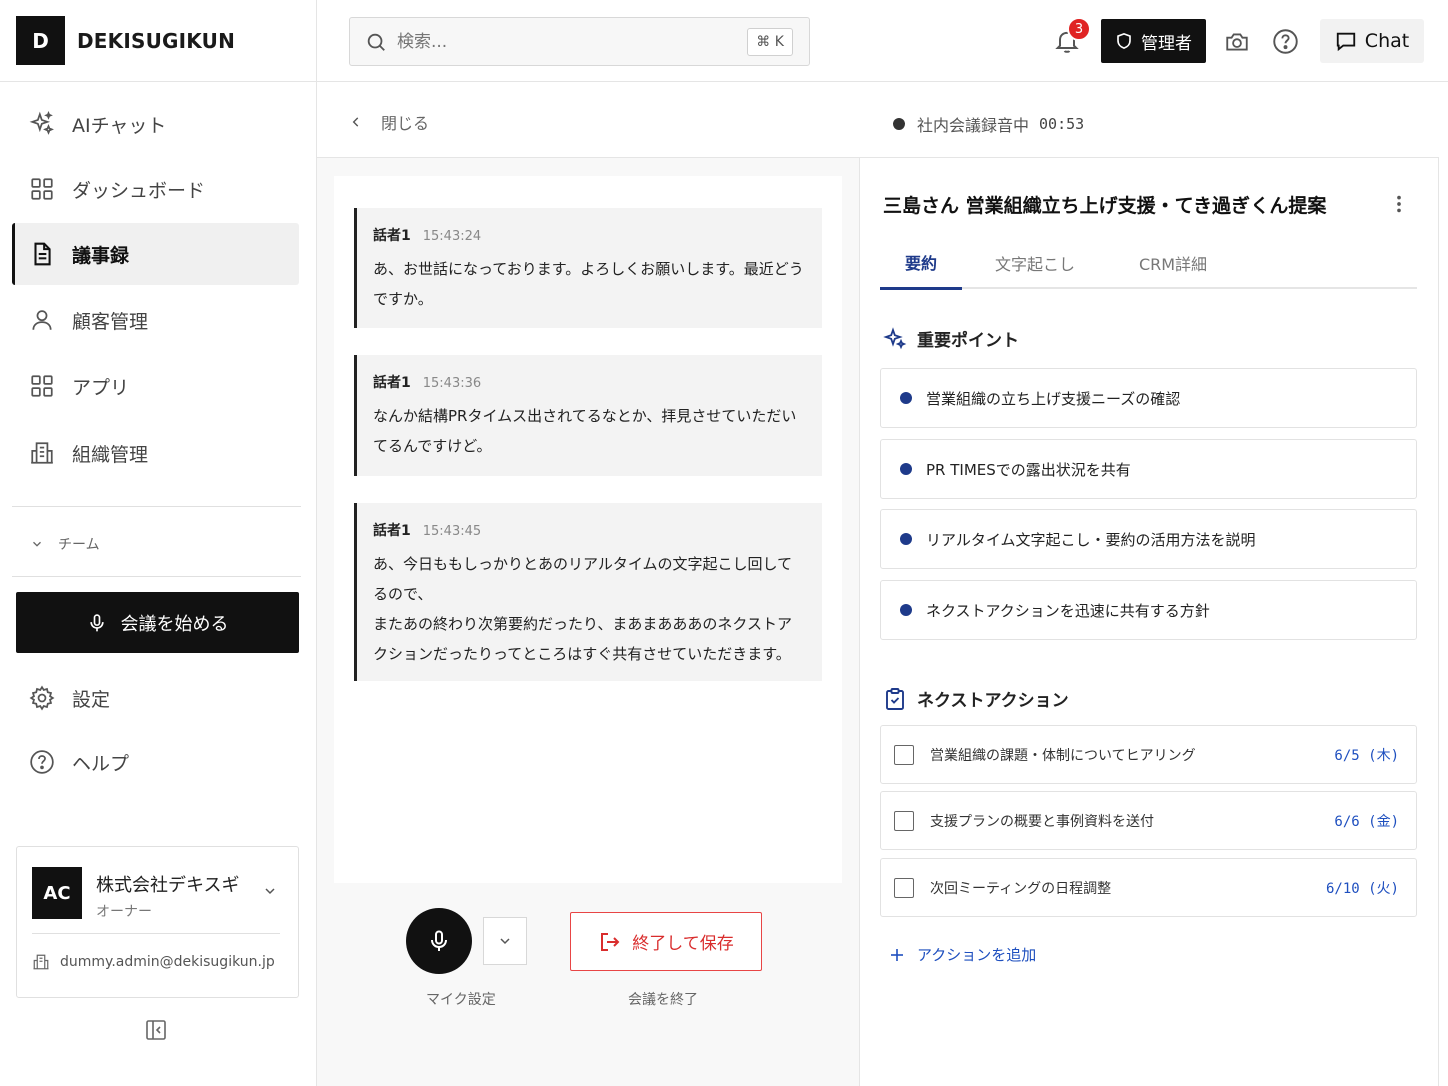 The width and height of the screenshot is (1448, 1086). I want to click on sidebar-item-dashboard: ダッシュボード, so click(155, 189).